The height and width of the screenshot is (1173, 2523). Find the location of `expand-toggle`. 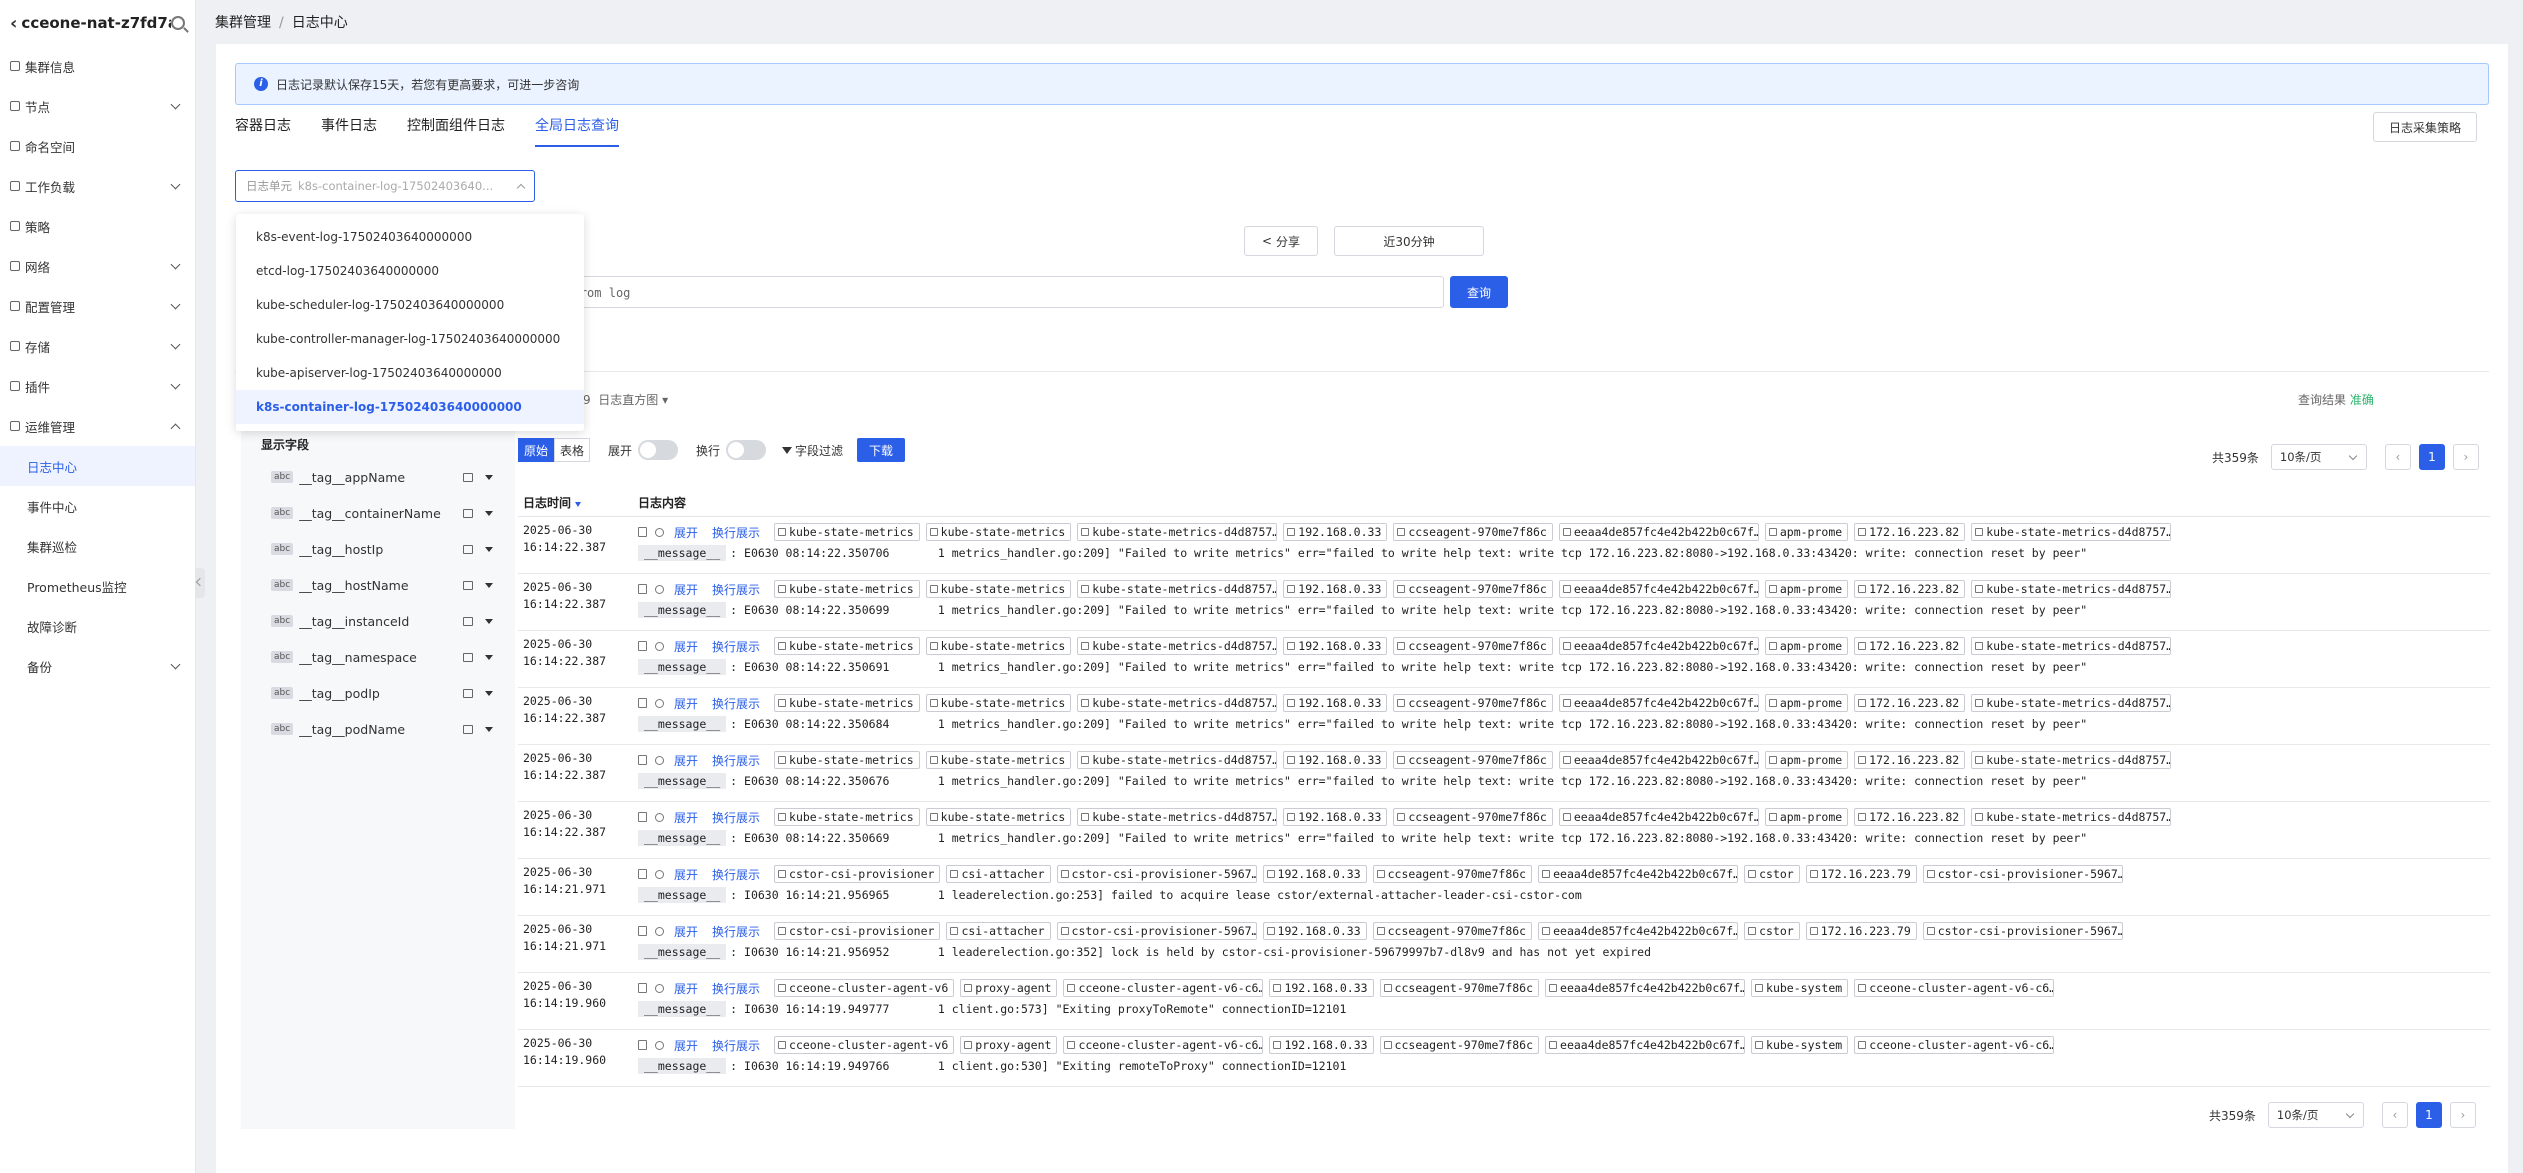

expand-toggle is located at coordinates (658, 450).